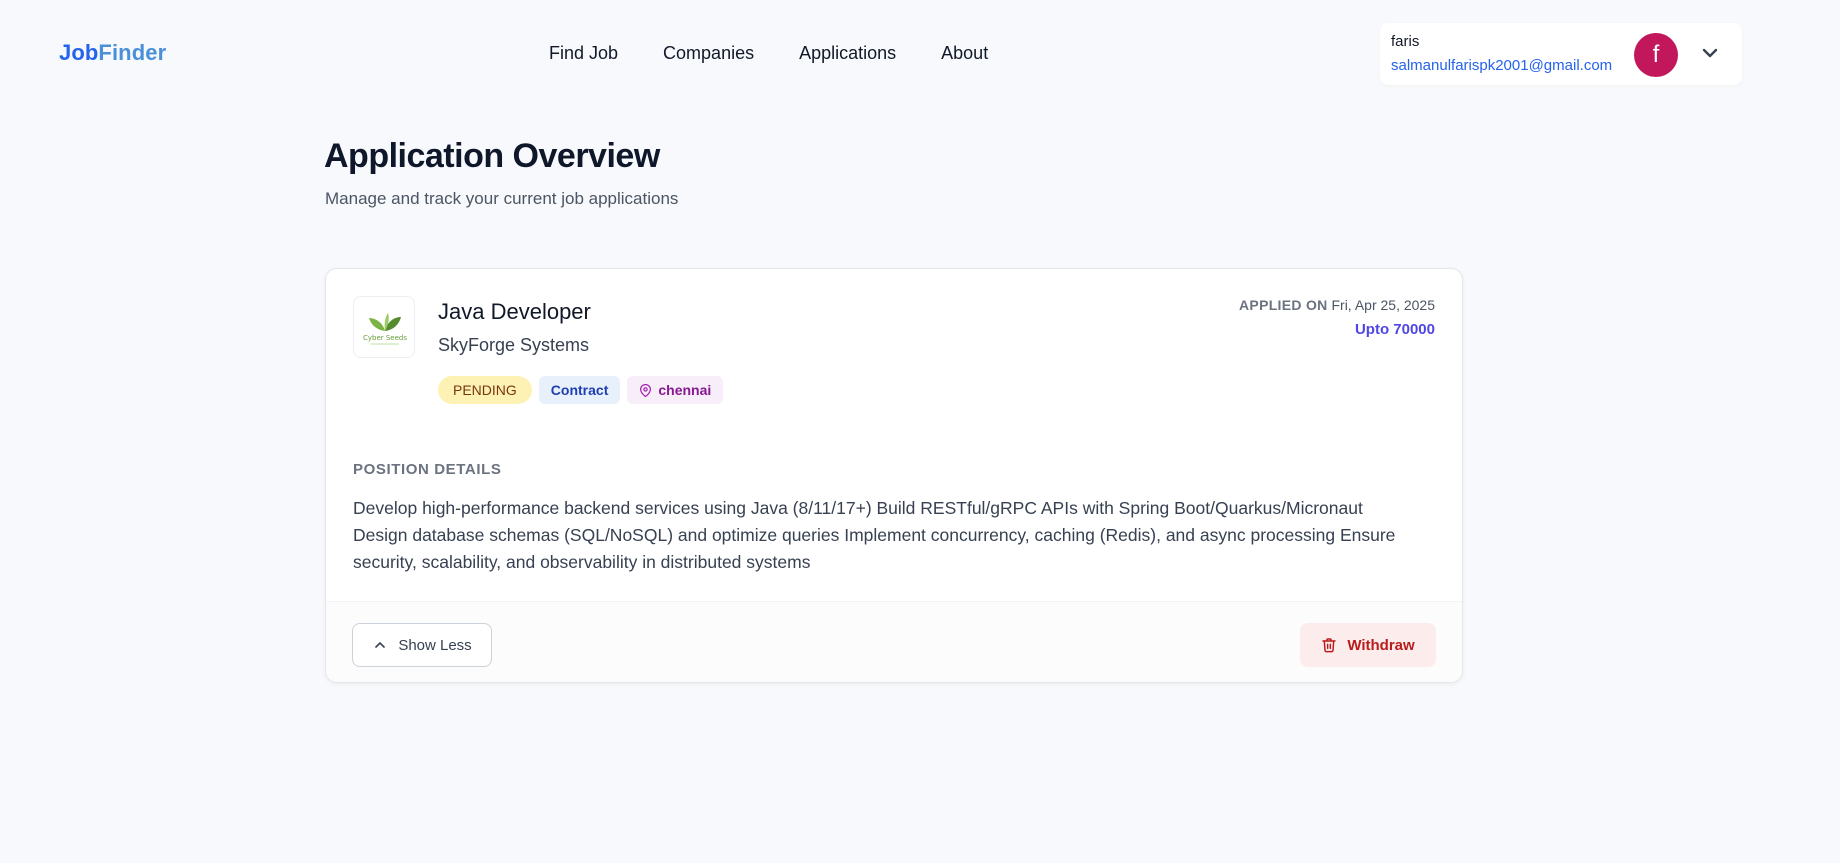 This screenshot has width=1840, height=863. Describe the element at coordinates (1710, 53) in the screenshot. I see `chevron-down-icon` at that location.